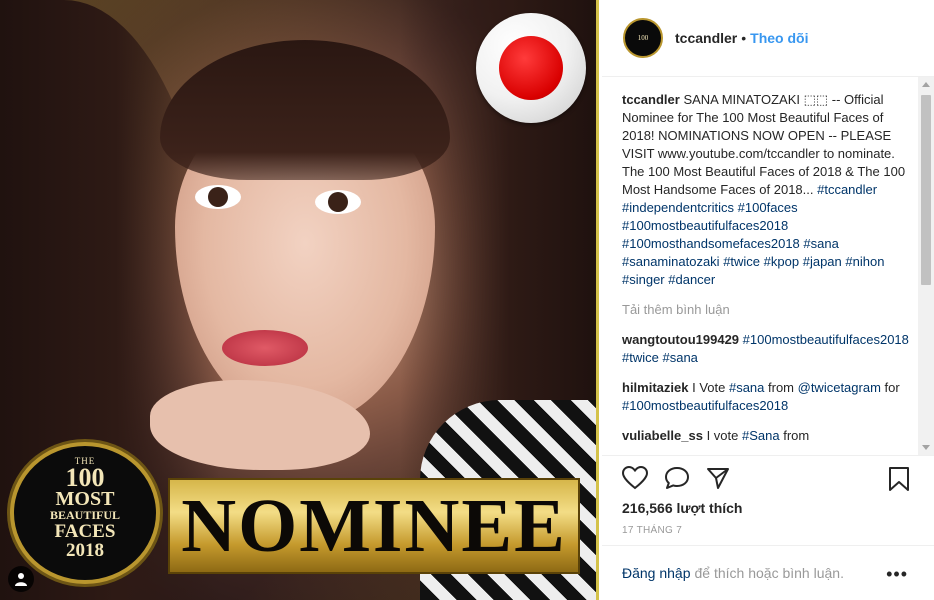 This screenshot has width=934, height=600. Describe the element at coordinates (265, 348) in the screenshot. I see `portrait-lips` at that location.